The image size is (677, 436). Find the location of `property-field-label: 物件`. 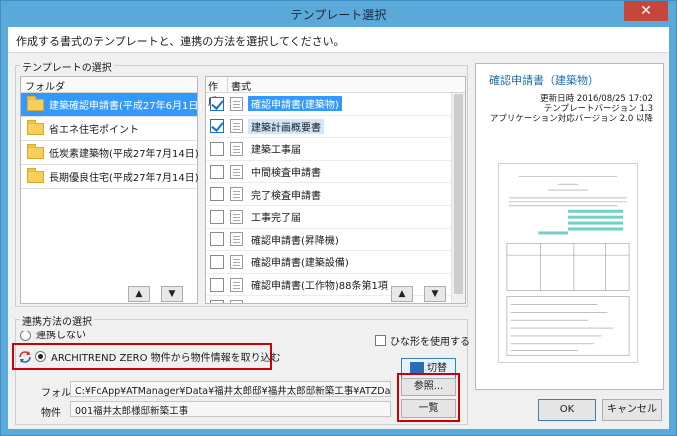

property-field-label: 物件 is located at coordinates (51, 413).